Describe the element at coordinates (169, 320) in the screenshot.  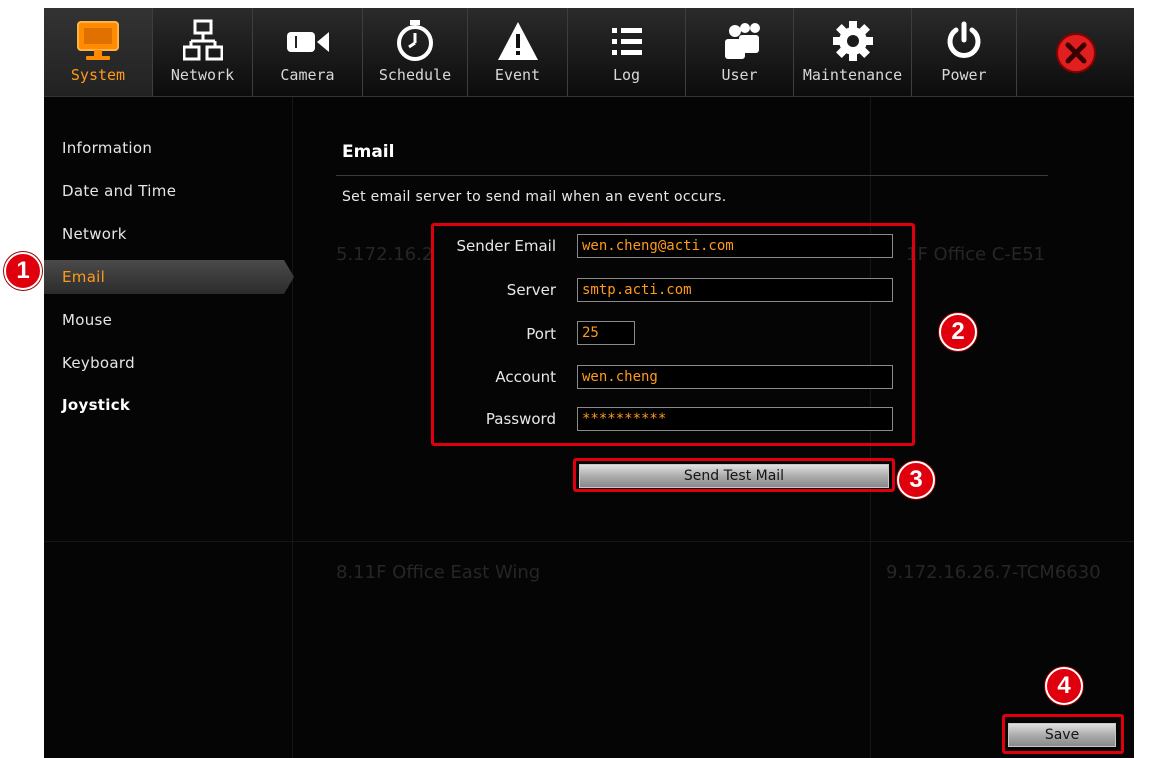
I see `sidebar-item-mouse: Mouse` at that location.